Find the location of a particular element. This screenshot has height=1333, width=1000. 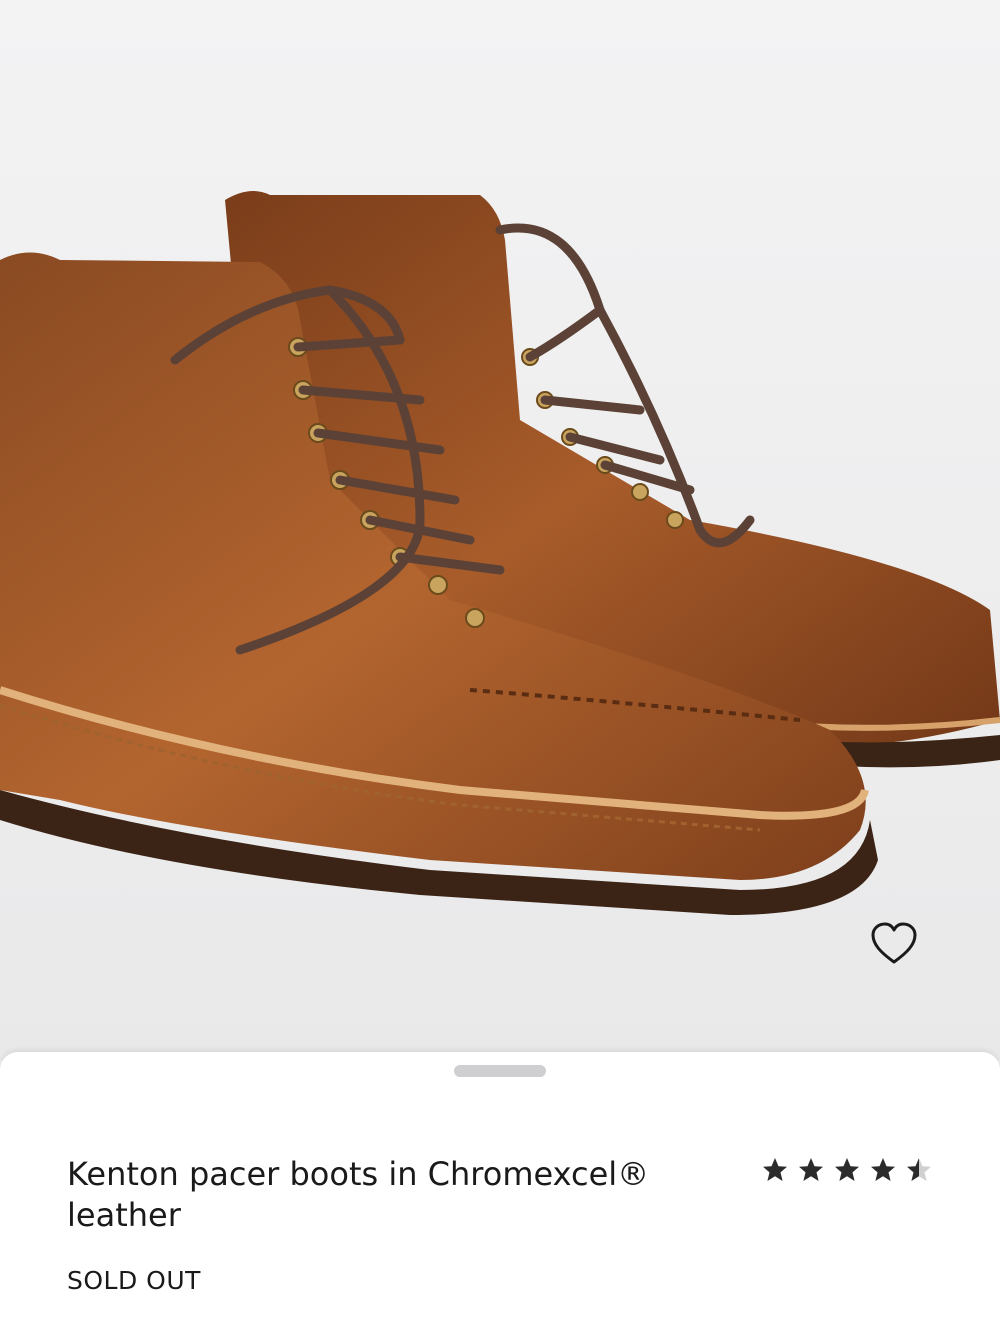

favorite-button is located at coordinates (900, 950).